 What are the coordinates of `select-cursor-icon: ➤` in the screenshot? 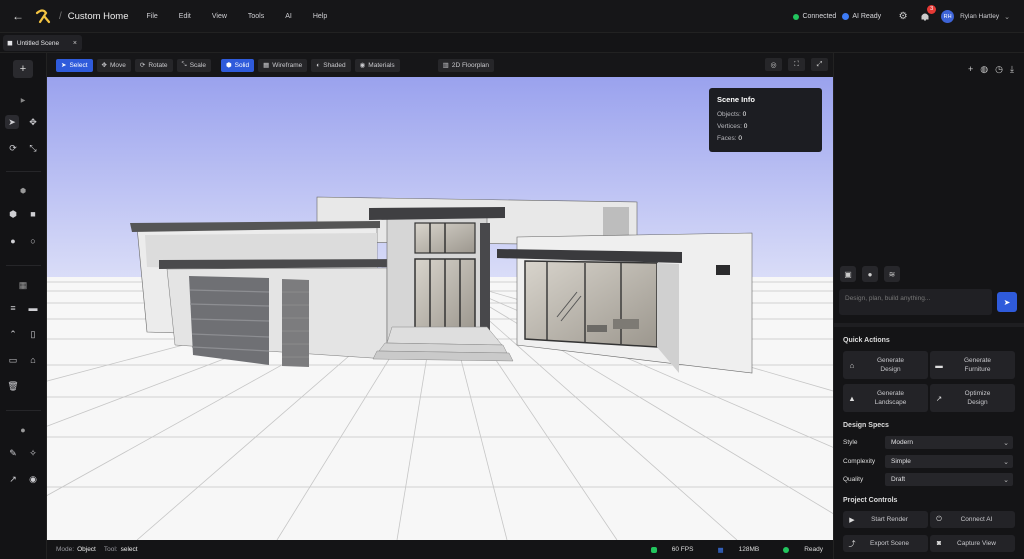 It's located at (12, 122).